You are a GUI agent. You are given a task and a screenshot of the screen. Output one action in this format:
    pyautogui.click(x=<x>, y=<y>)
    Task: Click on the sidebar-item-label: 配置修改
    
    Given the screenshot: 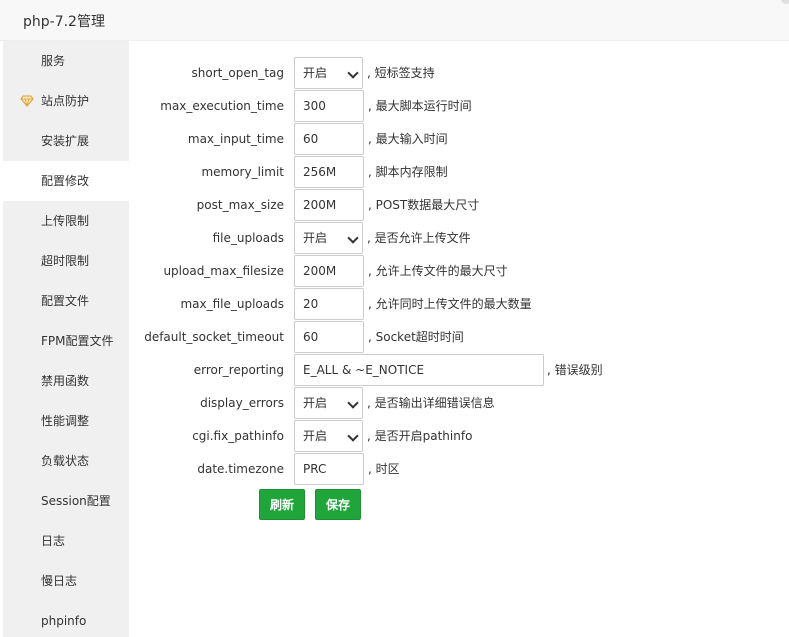 What is the action you would take?
    pyautogui.click(x=65, y=181)
    